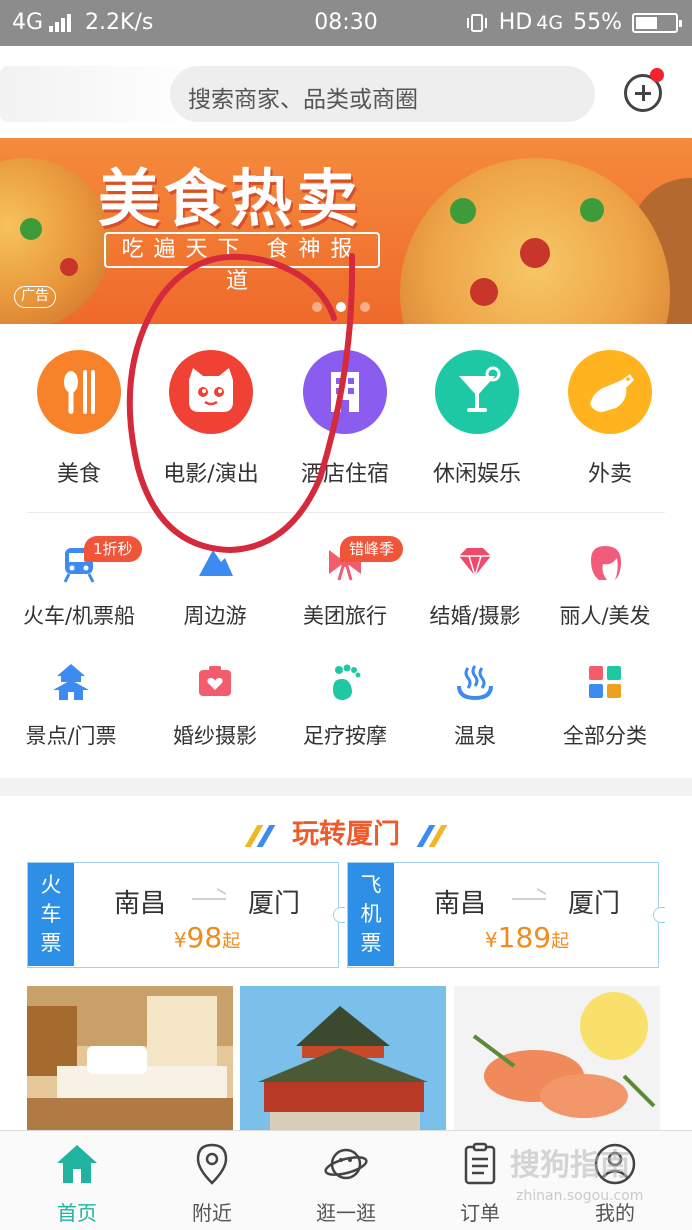 The height and width of the screenshot is (1230, 692). What do you see at coordinates (345, 705) in the screenshot?
I see `subcategory-foot-massage: 足疗按摩` at bounding box center [345, 705].